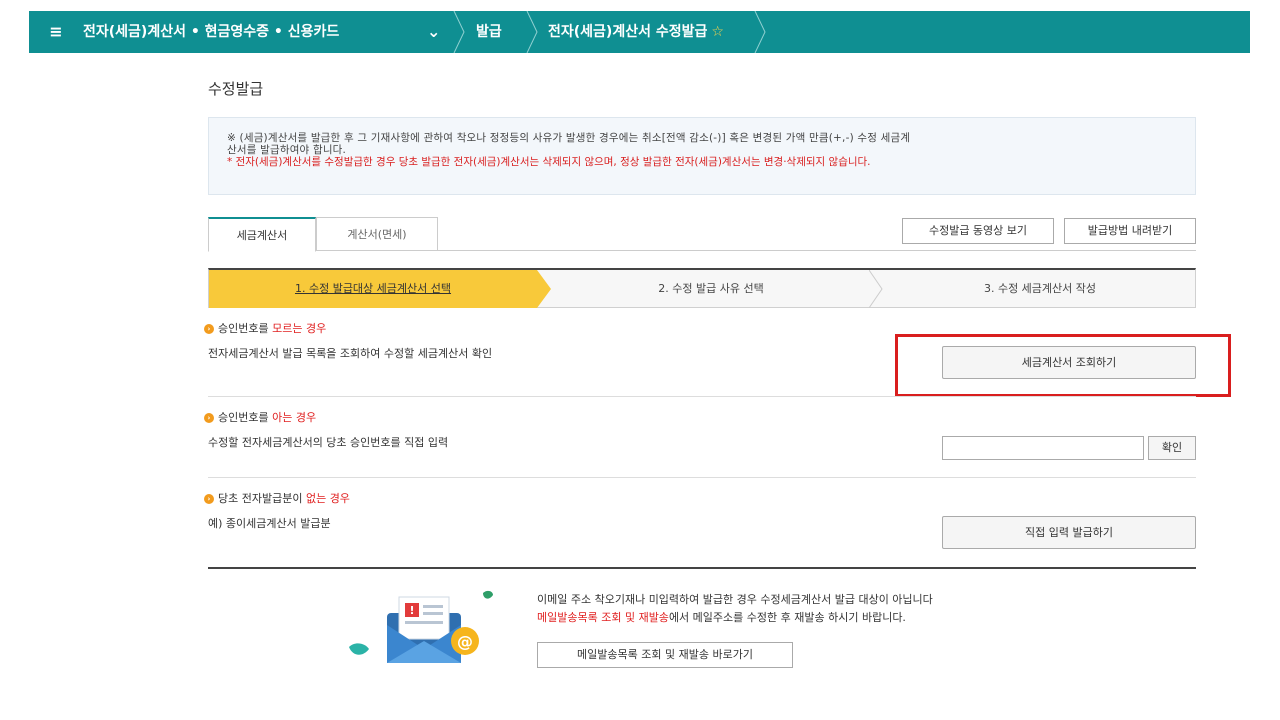 Image resolution: width=1280 pixels, height=720 pixels. What do you see at coordinates (1043, 448) in the screenshot?
I see `approval-number-input` at bounding box center [1043, 448].